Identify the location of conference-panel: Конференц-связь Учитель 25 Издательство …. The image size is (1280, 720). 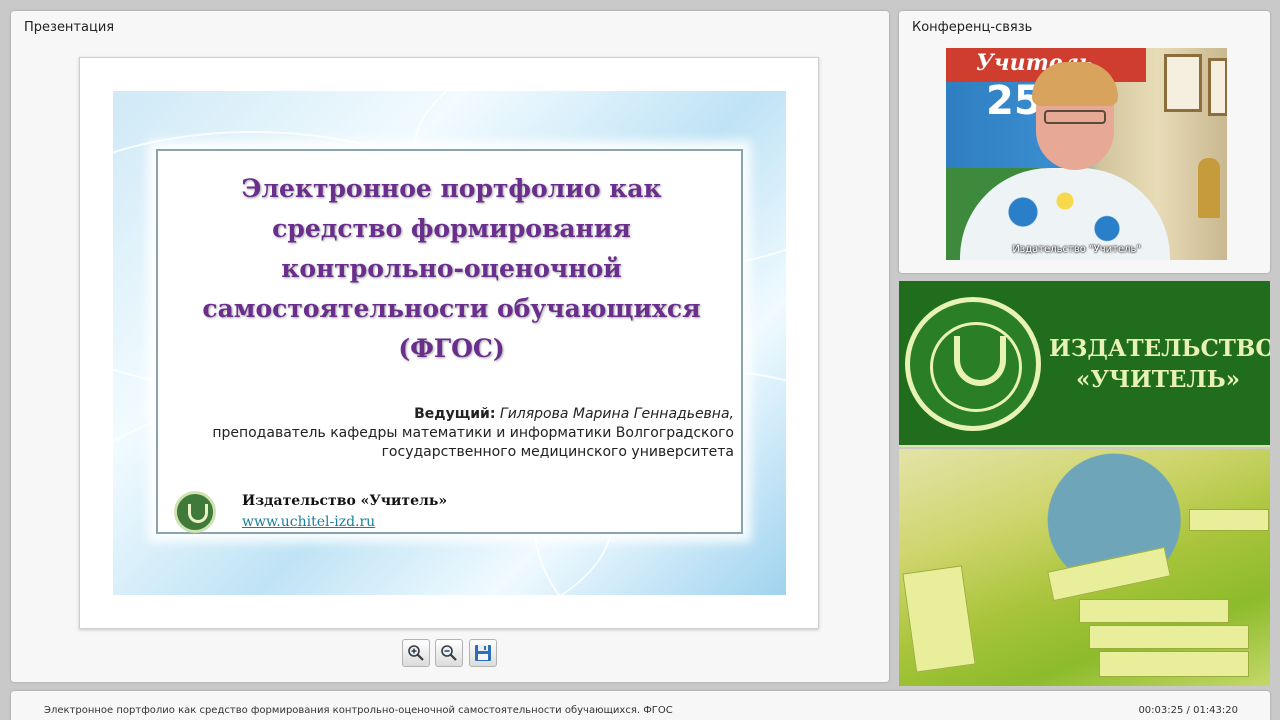
(1084, 142).